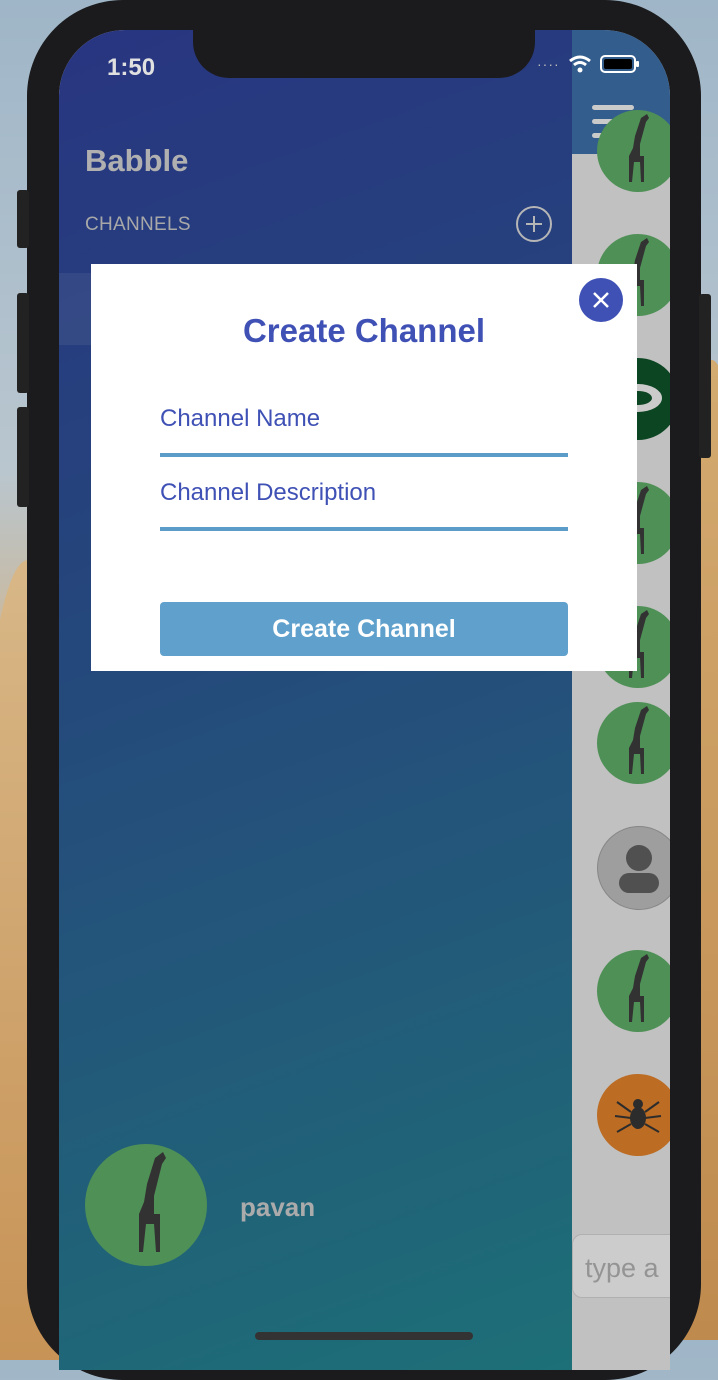  Describe the element at coordinates (705, 376) in the screenshot. I see `power-button` at that location.